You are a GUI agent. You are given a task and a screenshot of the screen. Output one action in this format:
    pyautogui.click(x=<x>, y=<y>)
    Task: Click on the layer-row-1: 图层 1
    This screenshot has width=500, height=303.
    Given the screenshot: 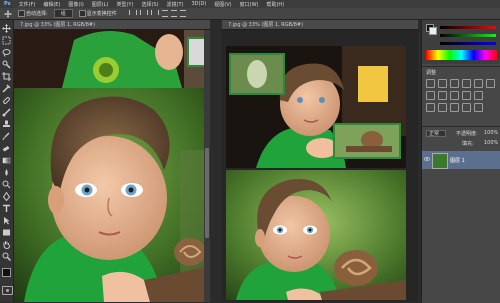 What is the action you would take?
    pyautogui.click(x=461, y=160)
    